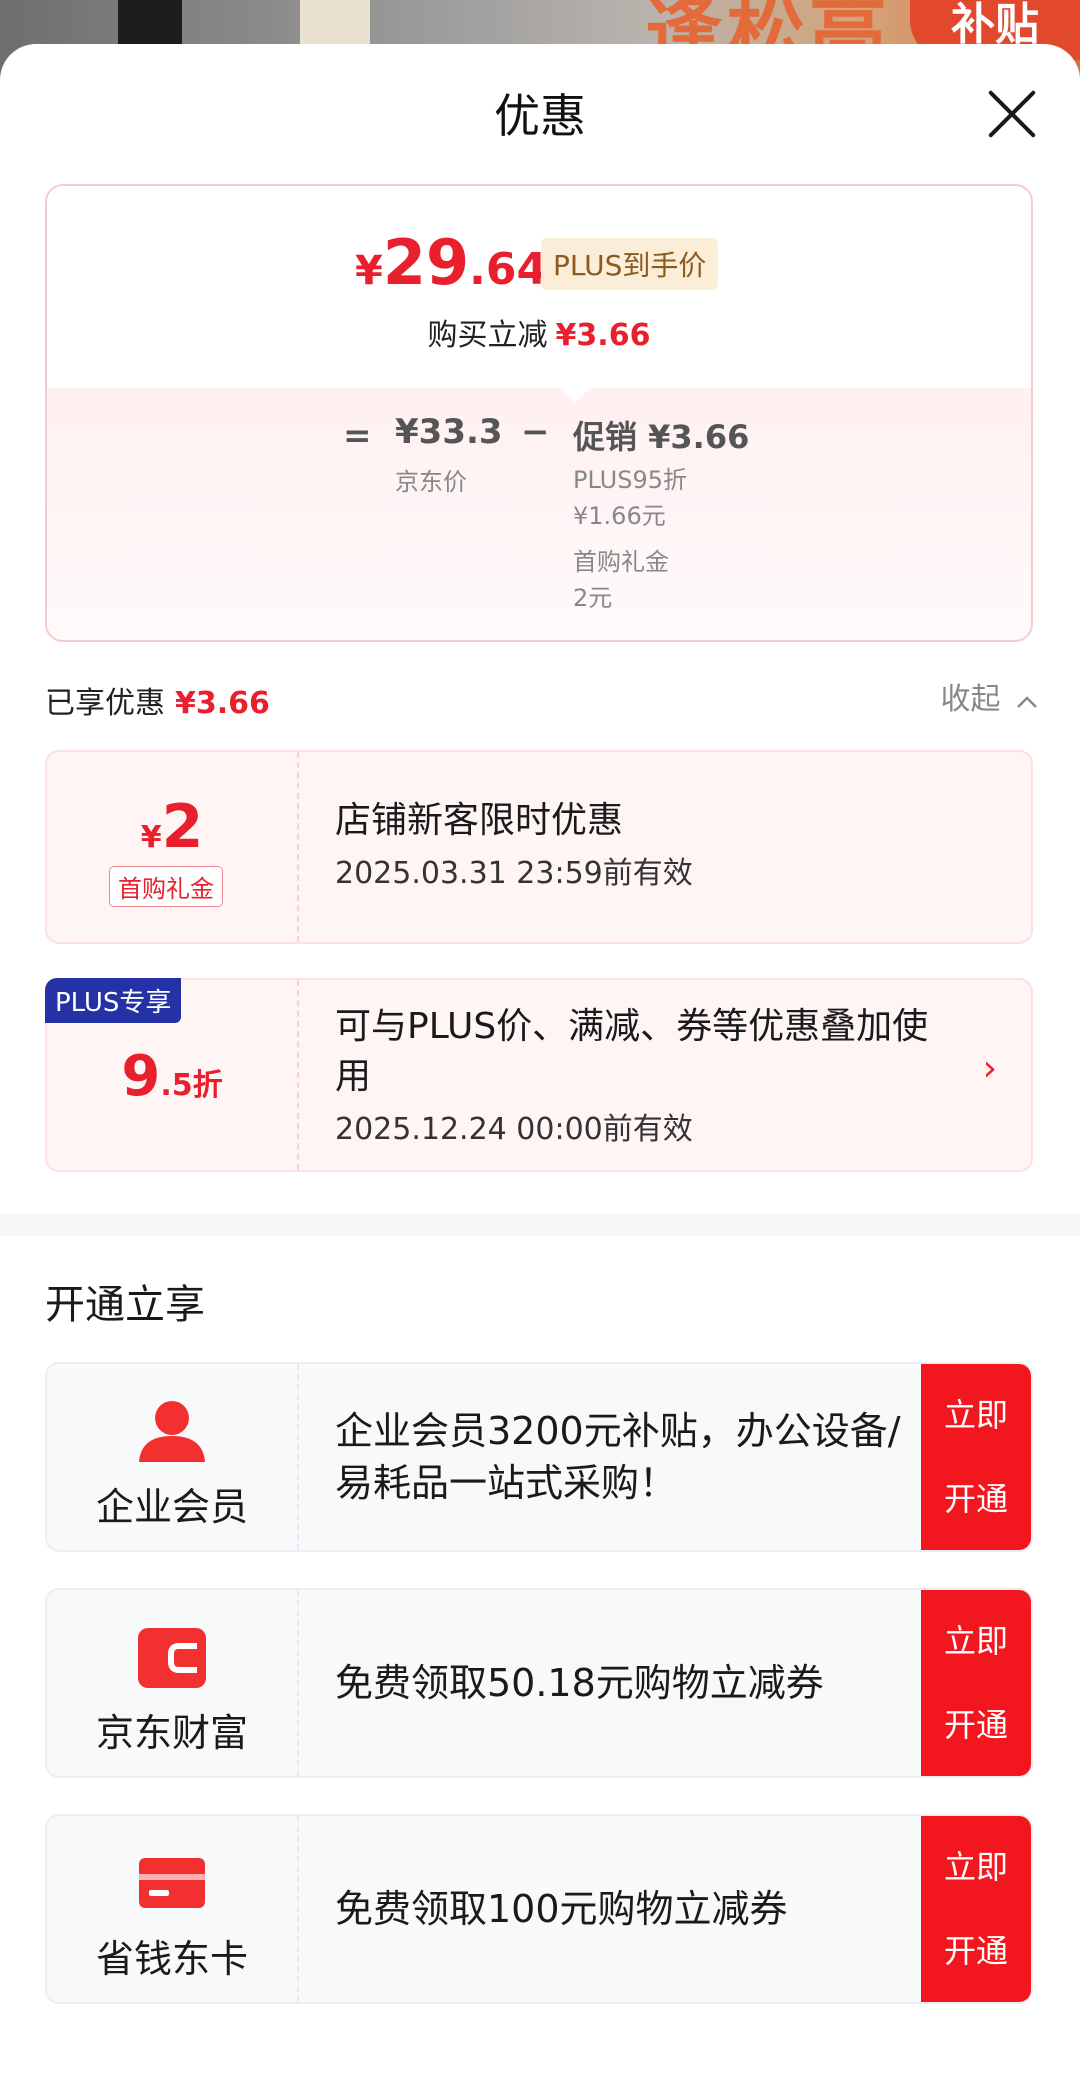 The height and width of the screenshot is (2085, 1080). Describe the element at coordinates (171, 1507) in the screenshot. I see `member-name: 企业会员` at that location.